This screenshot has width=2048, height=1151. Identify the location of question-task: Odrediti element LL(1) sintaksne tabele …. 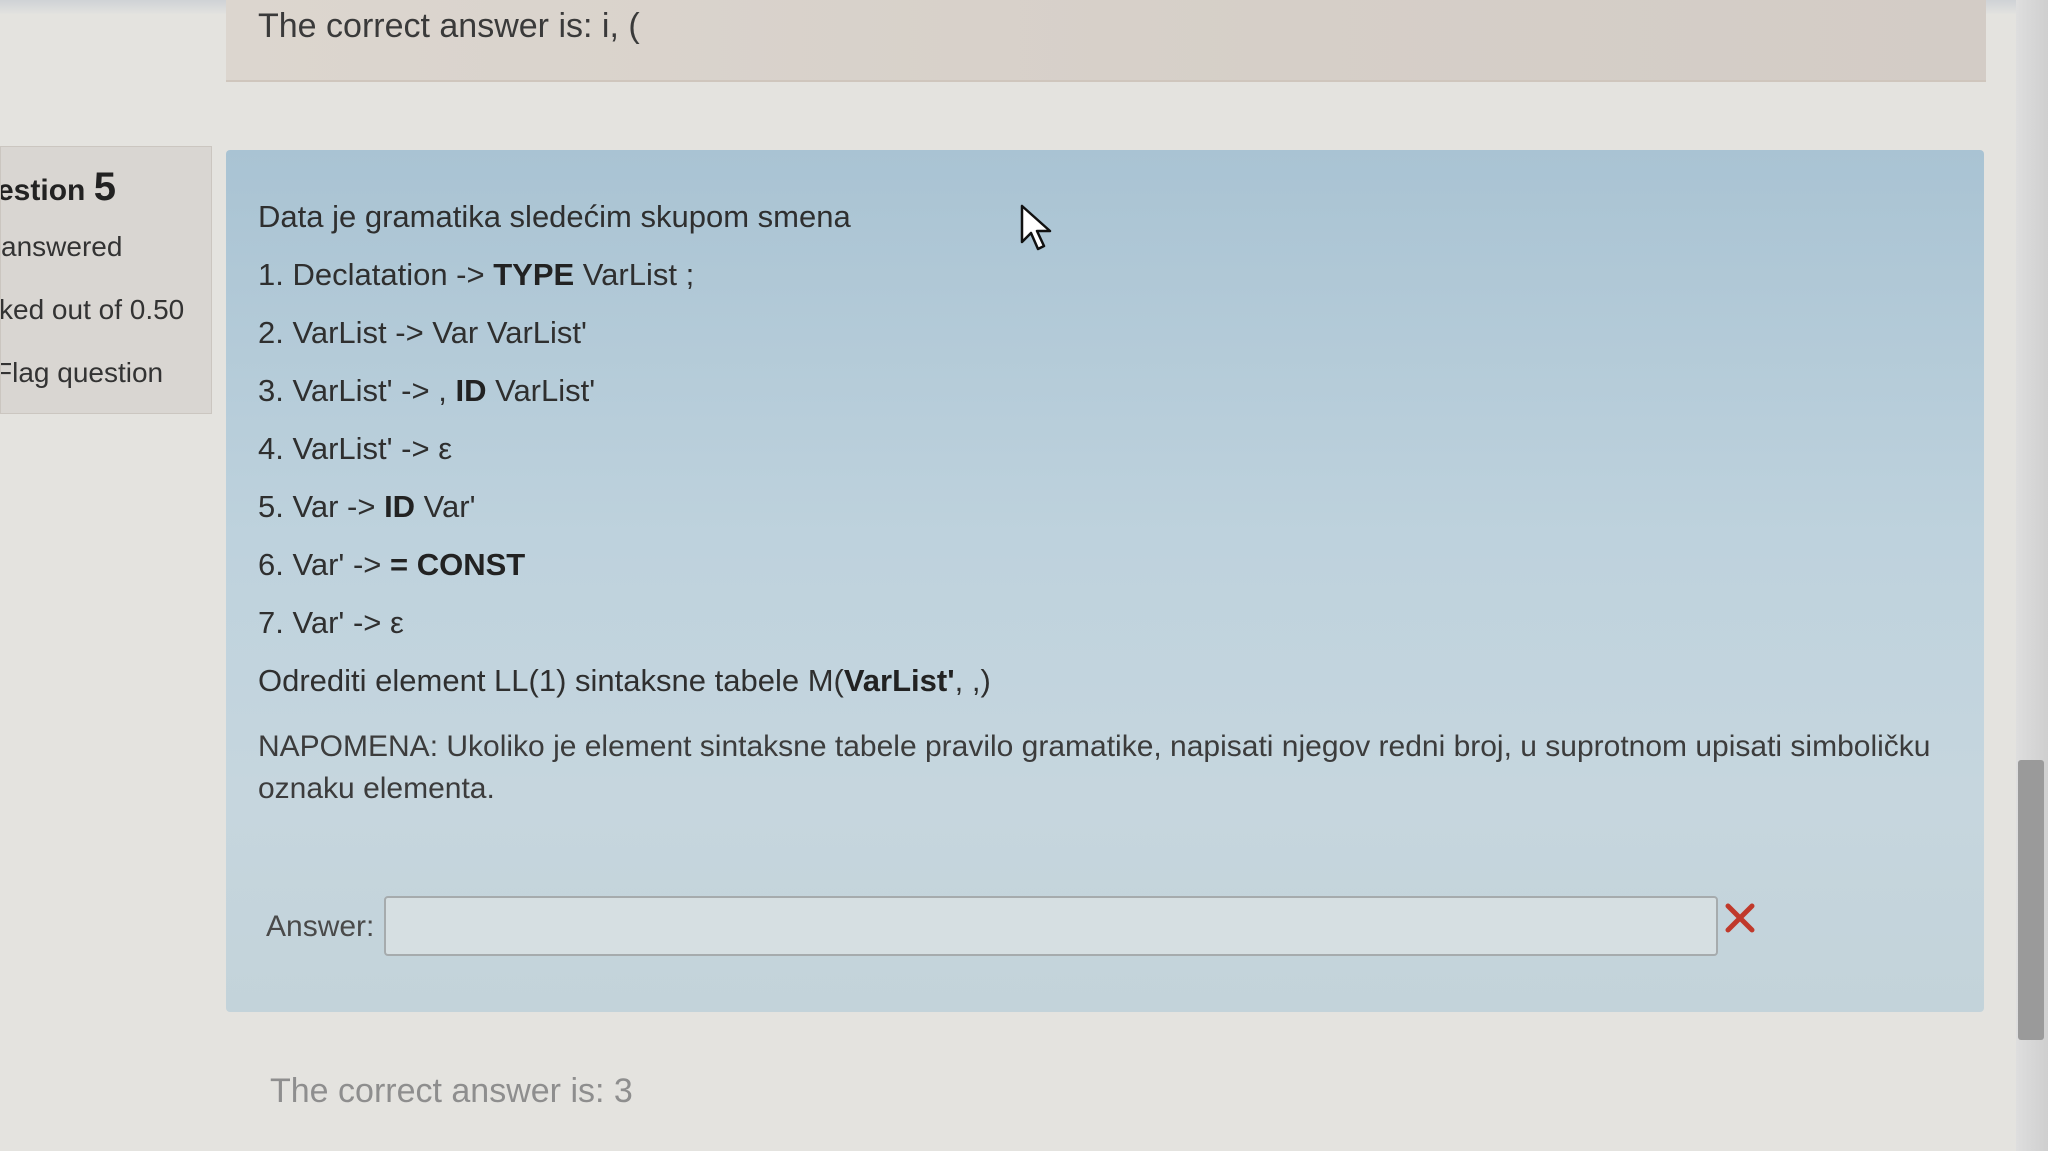
(624, 680).